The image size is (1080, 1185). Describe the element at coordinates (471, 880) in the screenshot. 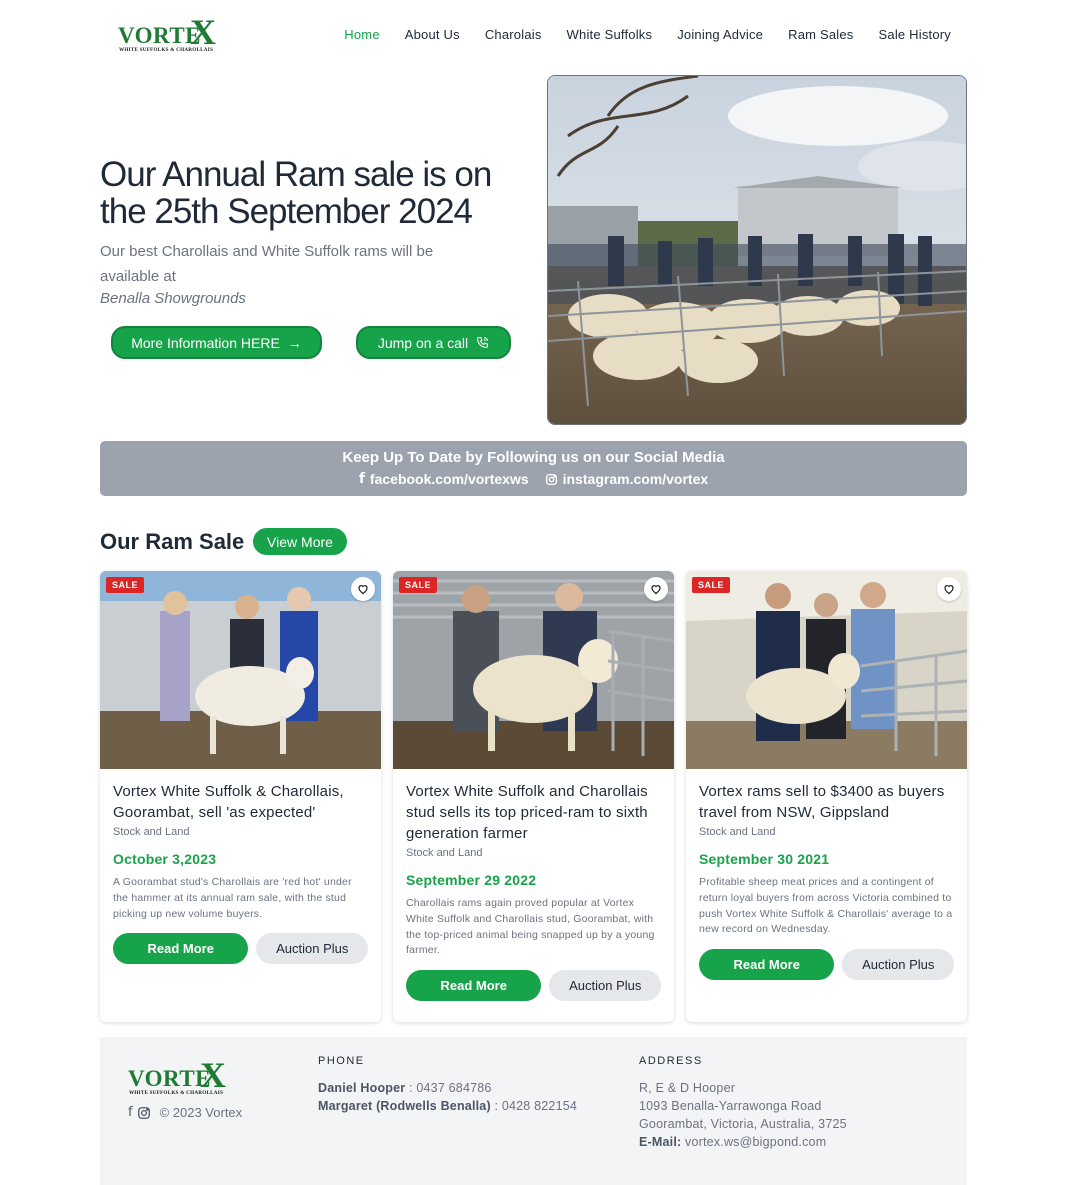

I see `news-card-date: September 29 2022` at that location.